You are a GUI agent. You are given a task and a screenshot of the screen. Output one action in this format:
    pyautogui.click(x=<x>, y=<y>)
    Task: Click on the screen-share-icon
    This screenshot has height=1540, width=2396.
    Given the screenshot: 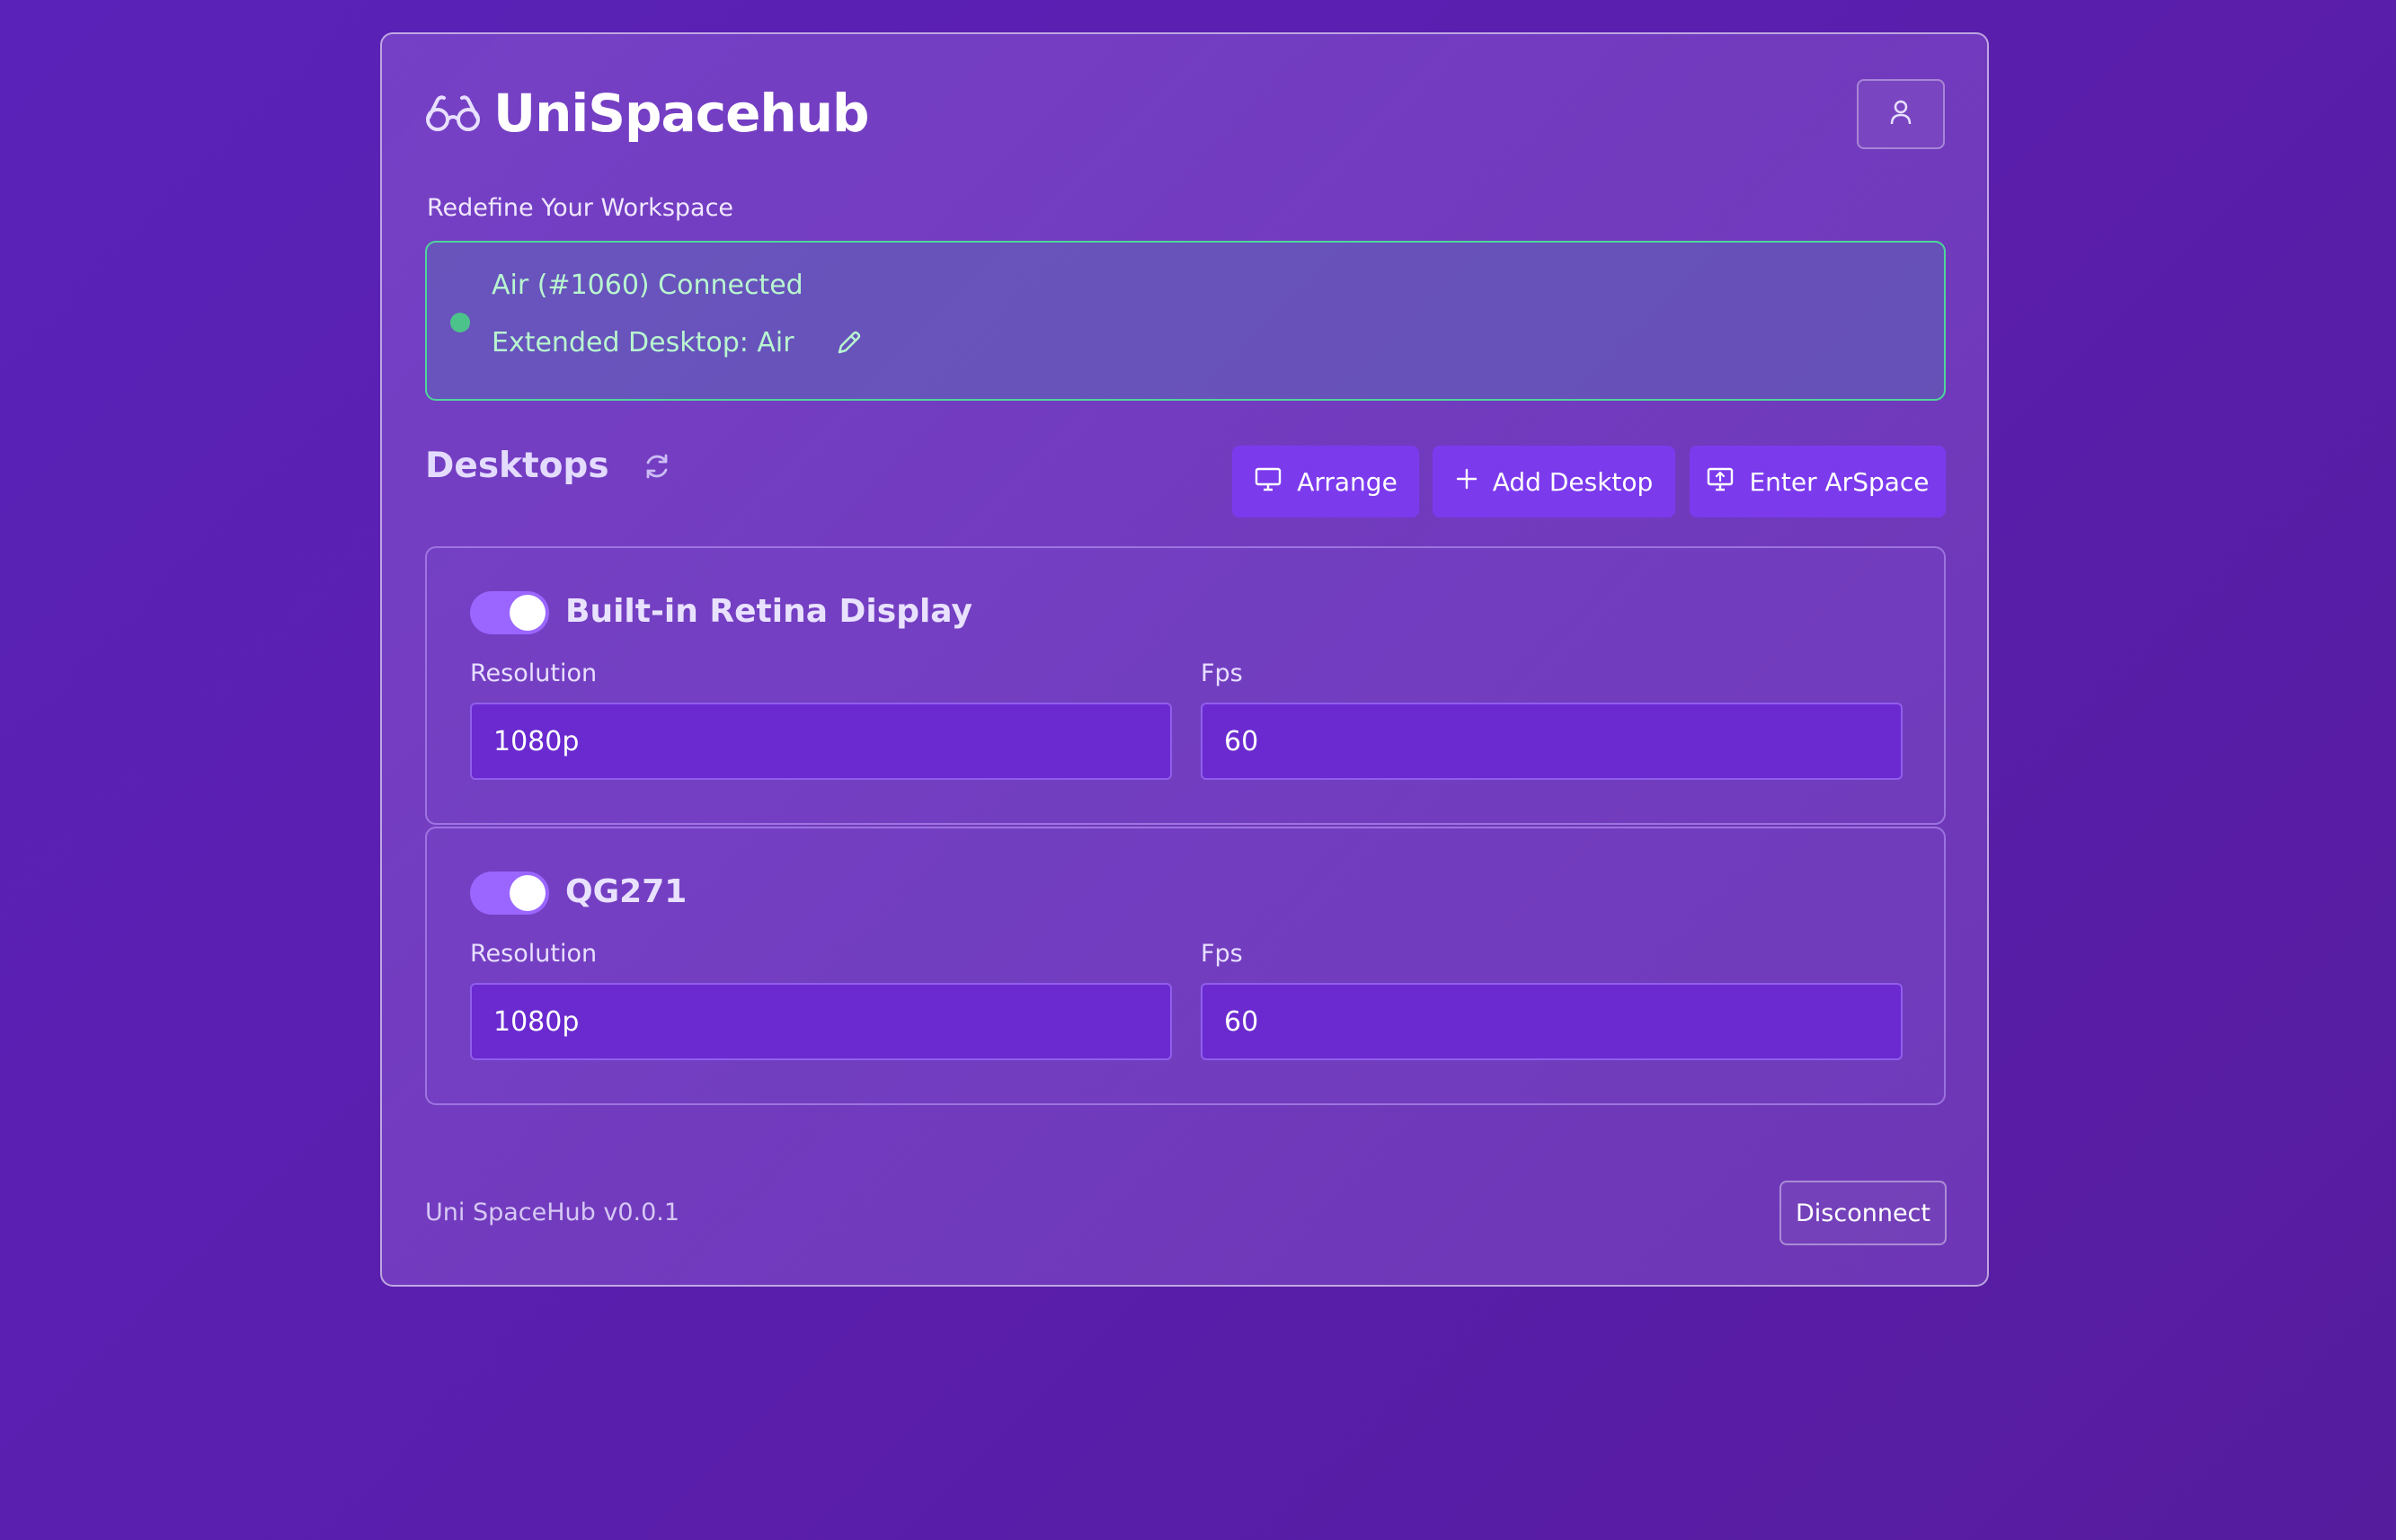 What is the action you would take?
    pyautogui.click(x=1720, y=482)
    